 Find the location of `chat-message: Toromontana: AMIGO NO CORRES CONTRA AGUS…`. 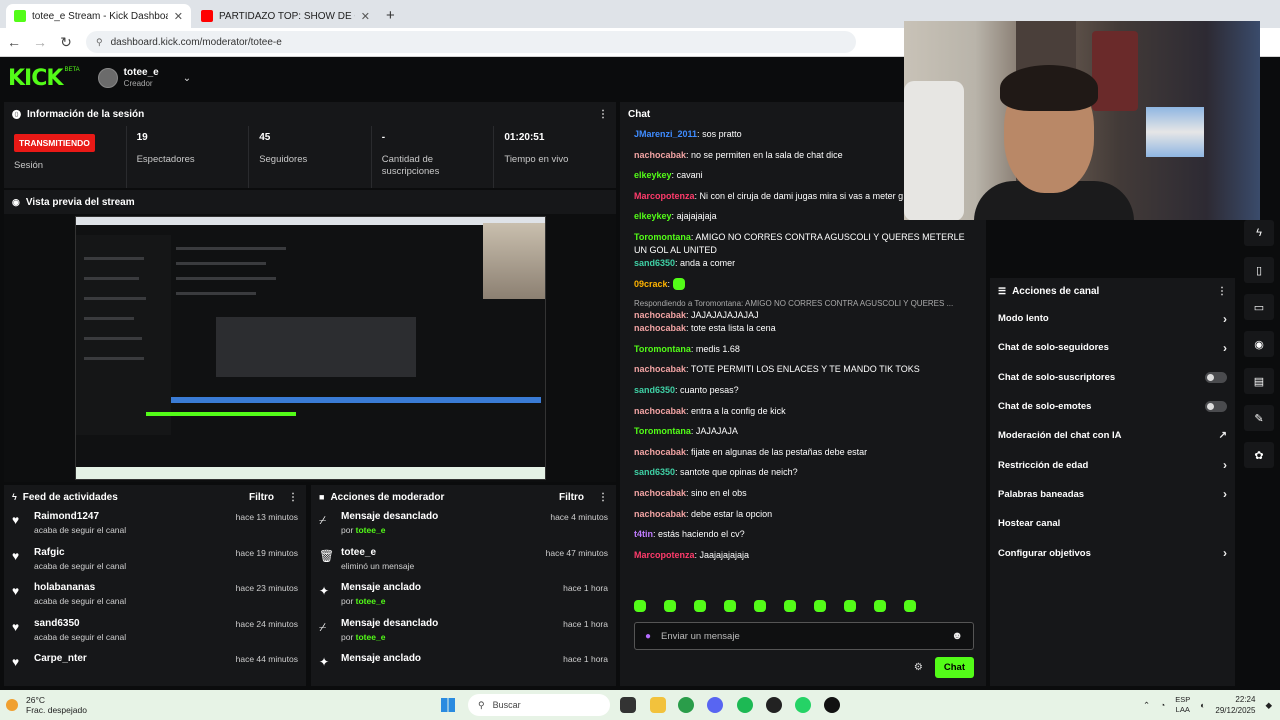

chat-message: Toromontana: AMIGO NO CORRES CONTRA AGUS… is located at coordinates (803, 244).